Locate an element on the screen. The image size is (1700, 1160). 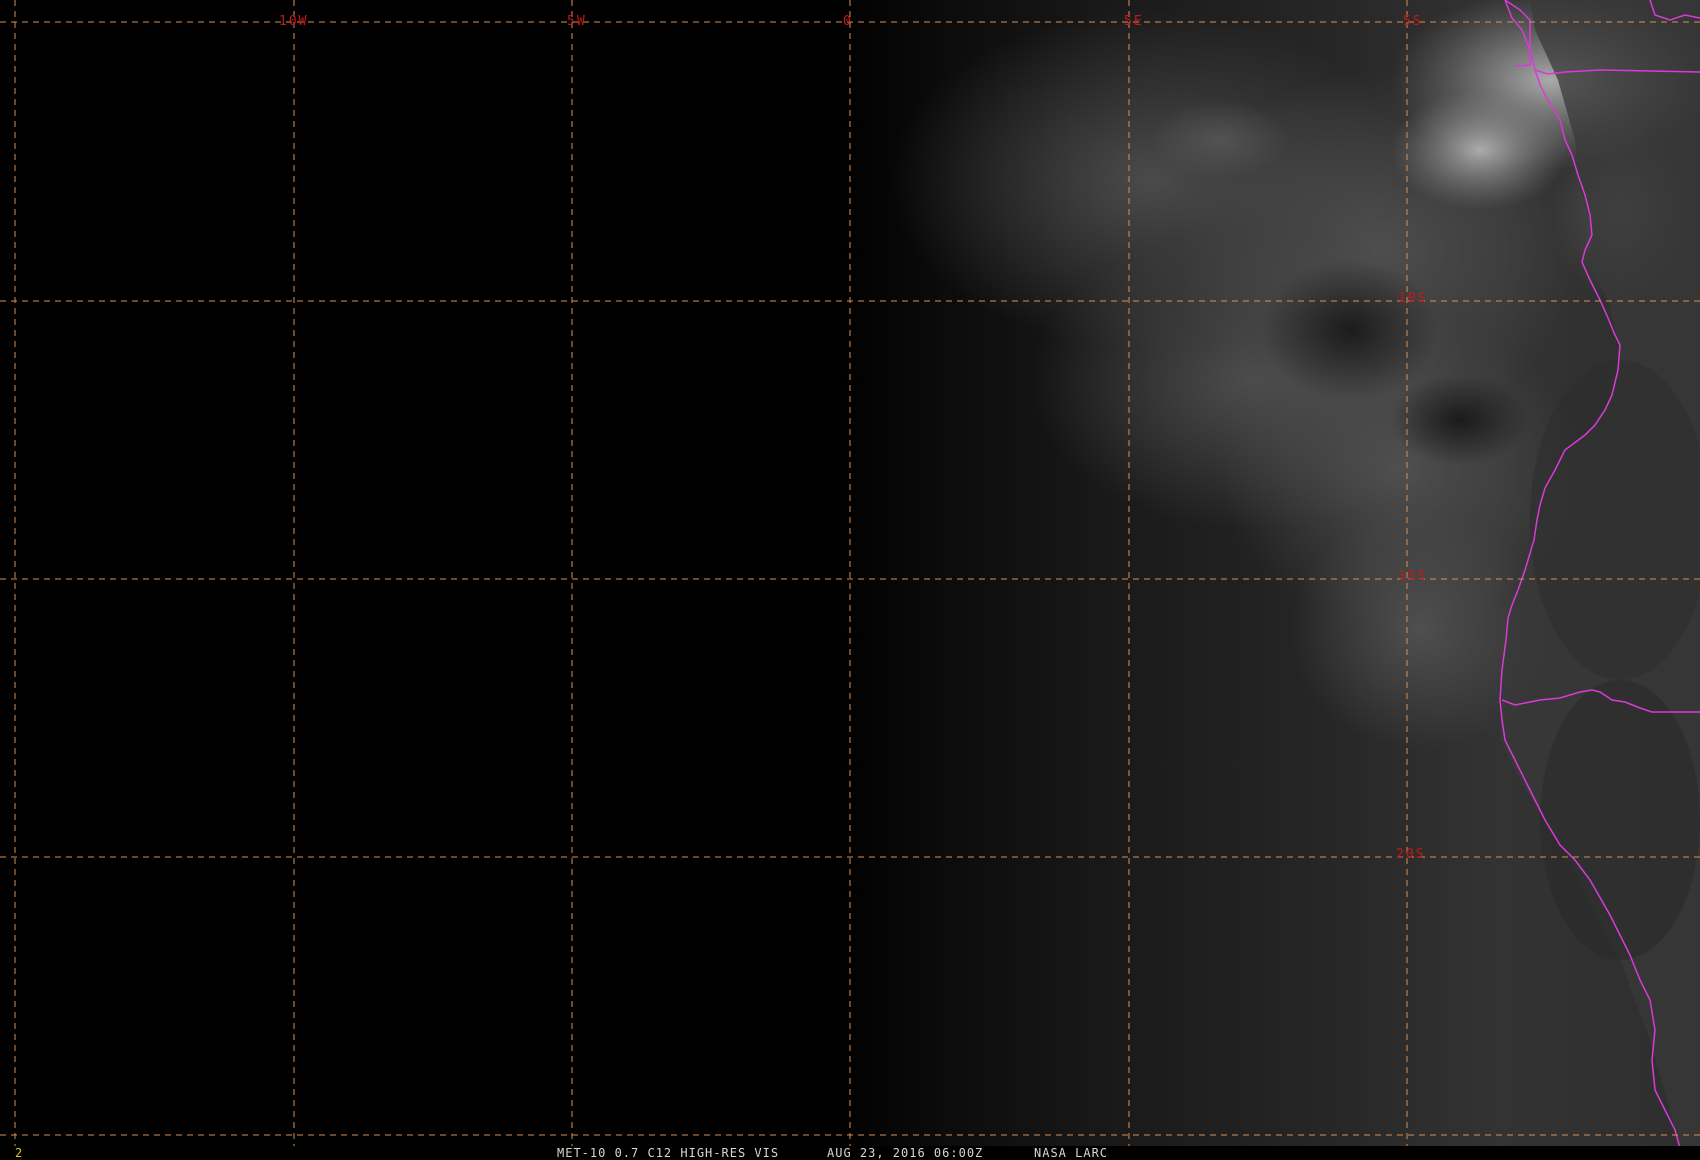
lon-label-10w: 10W is located at coordinates (294, 21).